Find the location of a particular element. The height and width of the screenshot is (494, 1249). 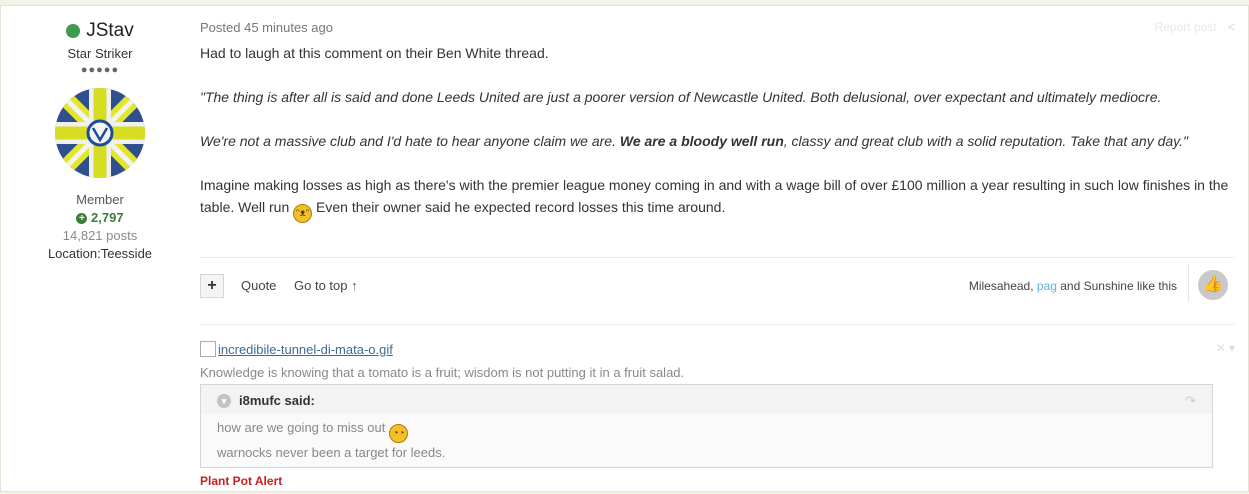

quote-share-icon: ↷ is located at coordinates (1190, 401).